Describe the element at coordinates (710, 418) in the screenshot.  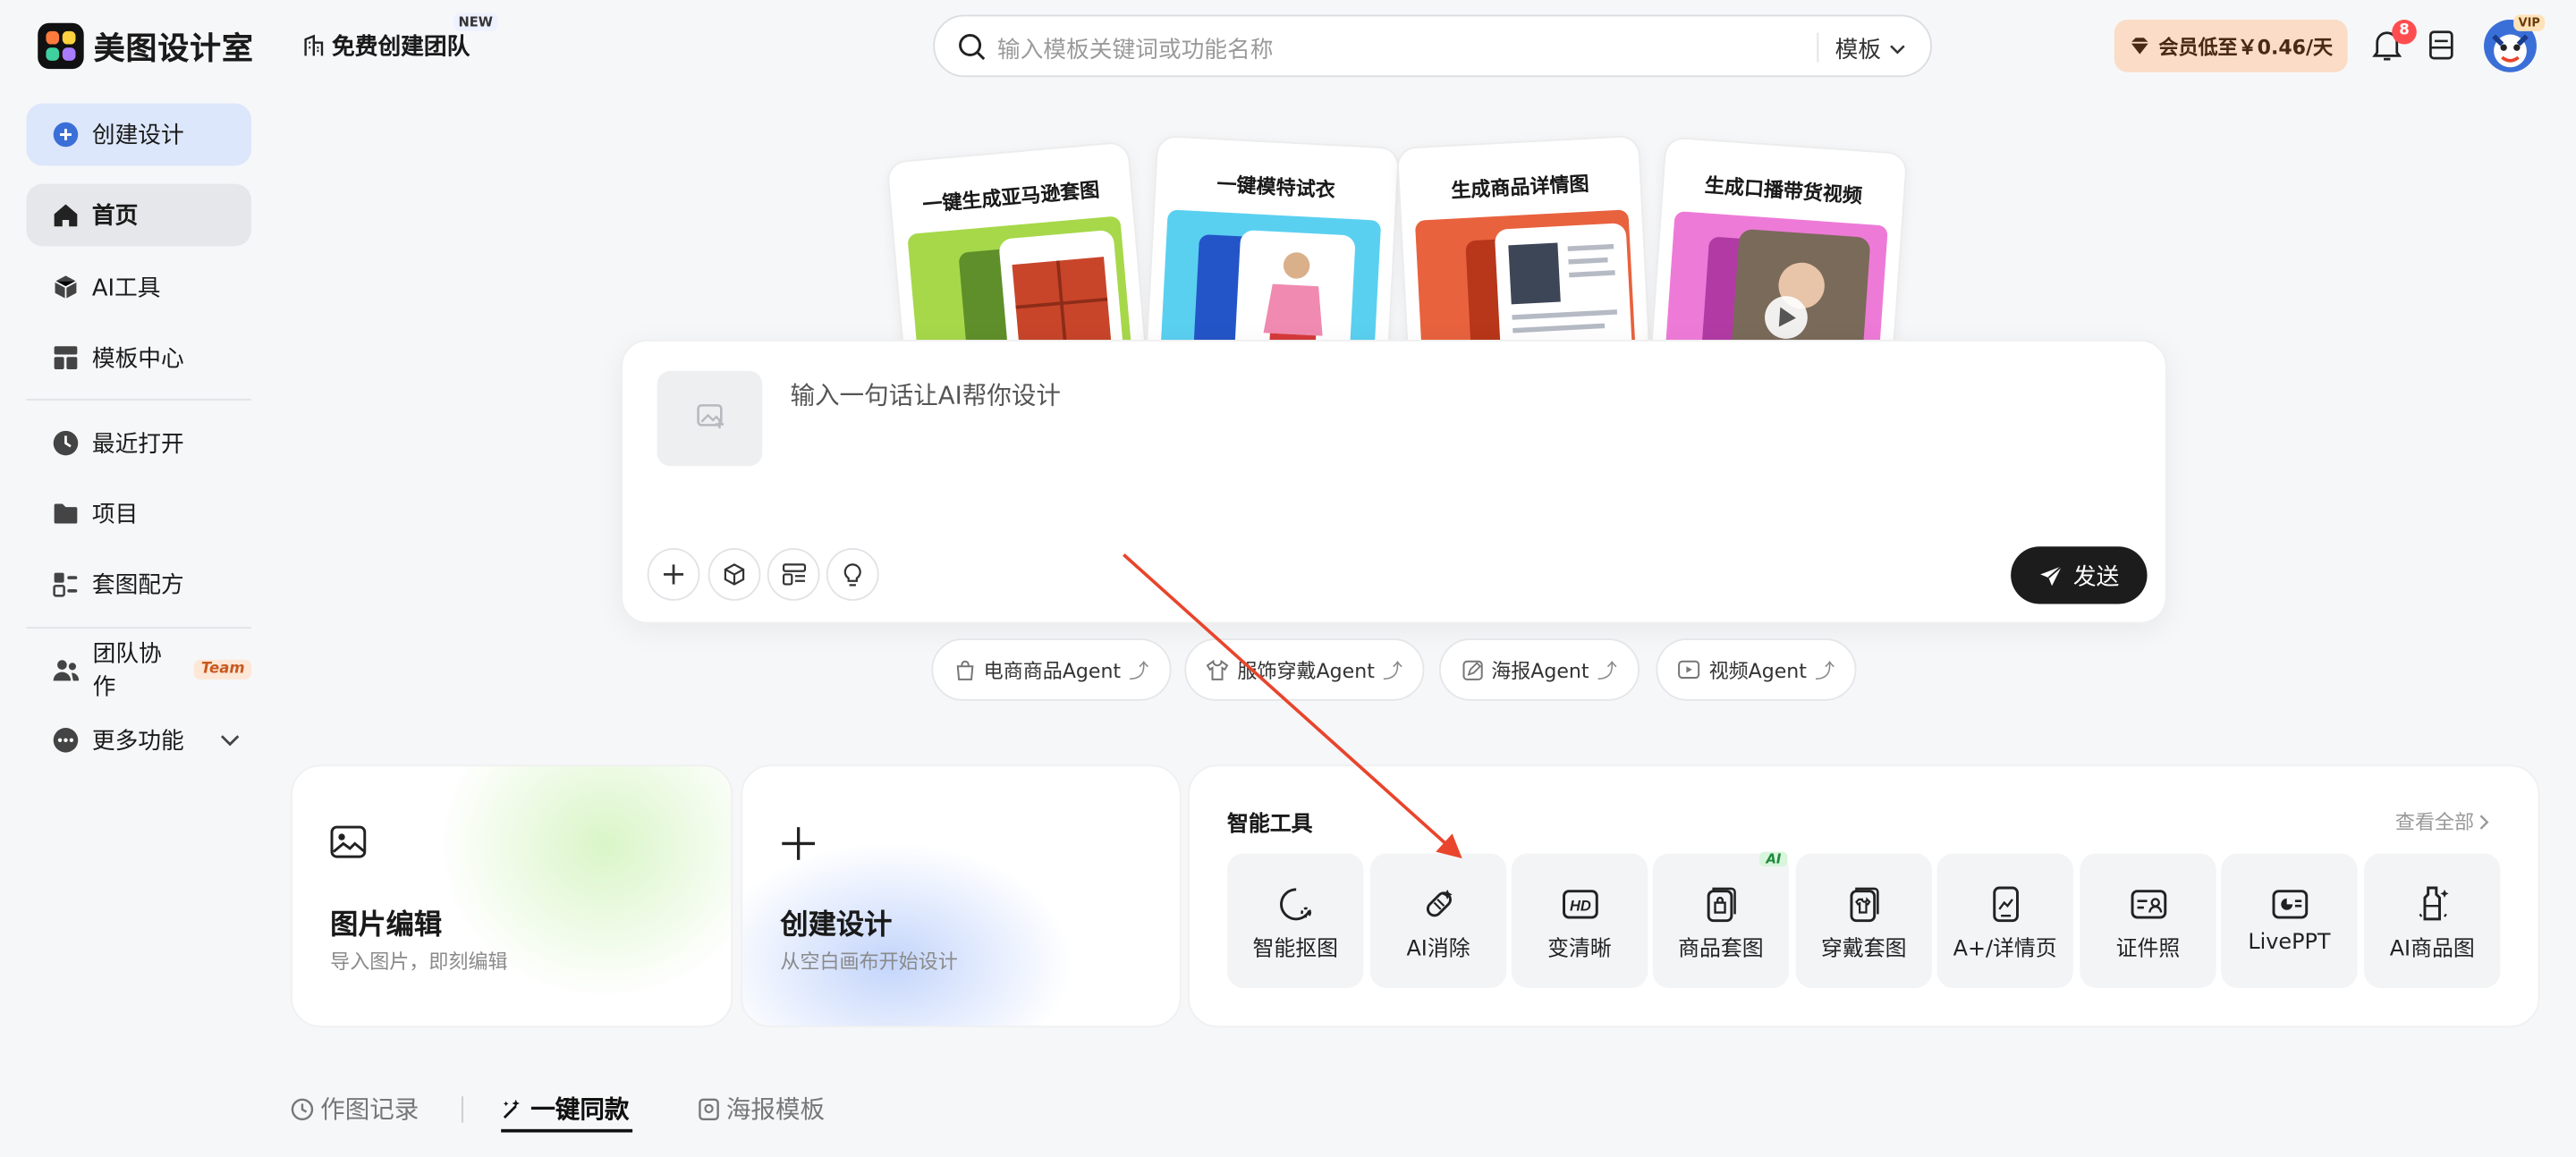
I see `image-upload-slot` at that location.